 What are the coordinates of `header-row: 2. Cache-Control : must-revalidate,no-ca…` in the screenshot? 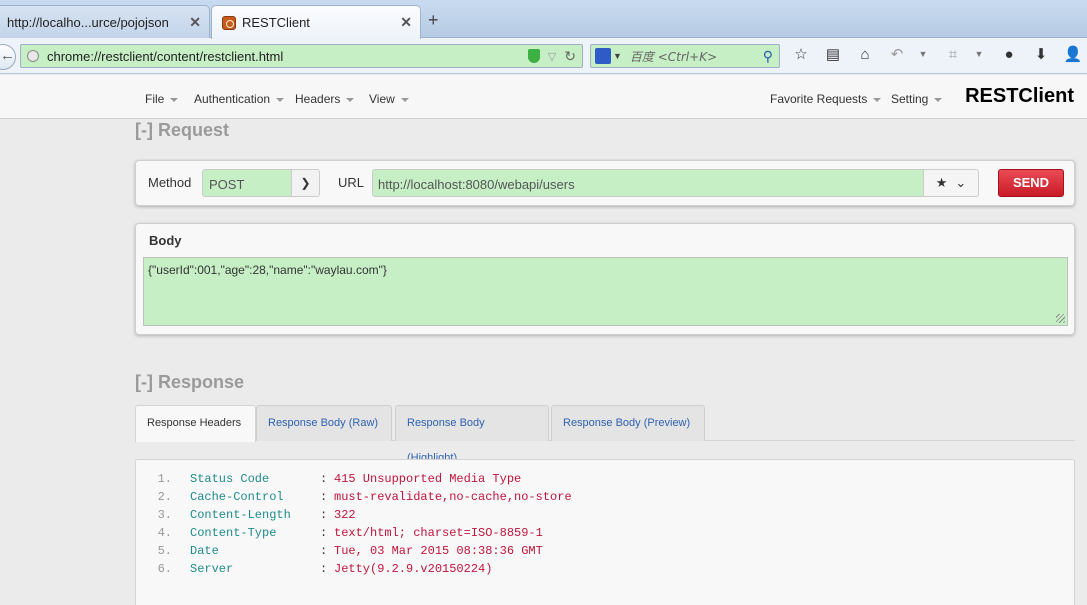 It's located at (605, 499).